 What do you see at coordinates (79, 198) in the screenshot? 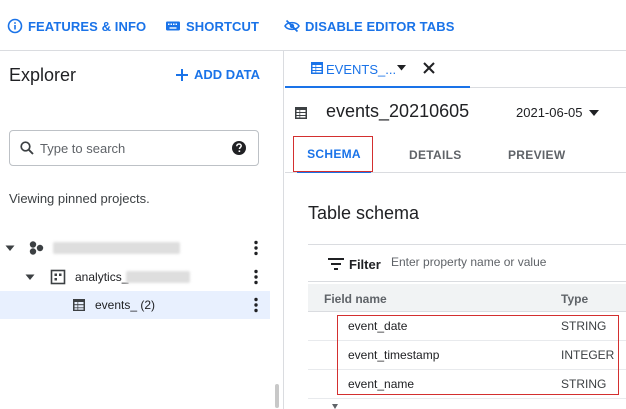
I see `pinned-projects-text: Viewing pinned projects.` at bounding box center [79, 198].